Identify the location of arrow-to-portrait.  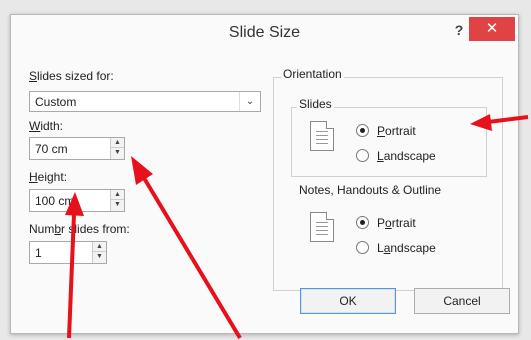
(499, 122).